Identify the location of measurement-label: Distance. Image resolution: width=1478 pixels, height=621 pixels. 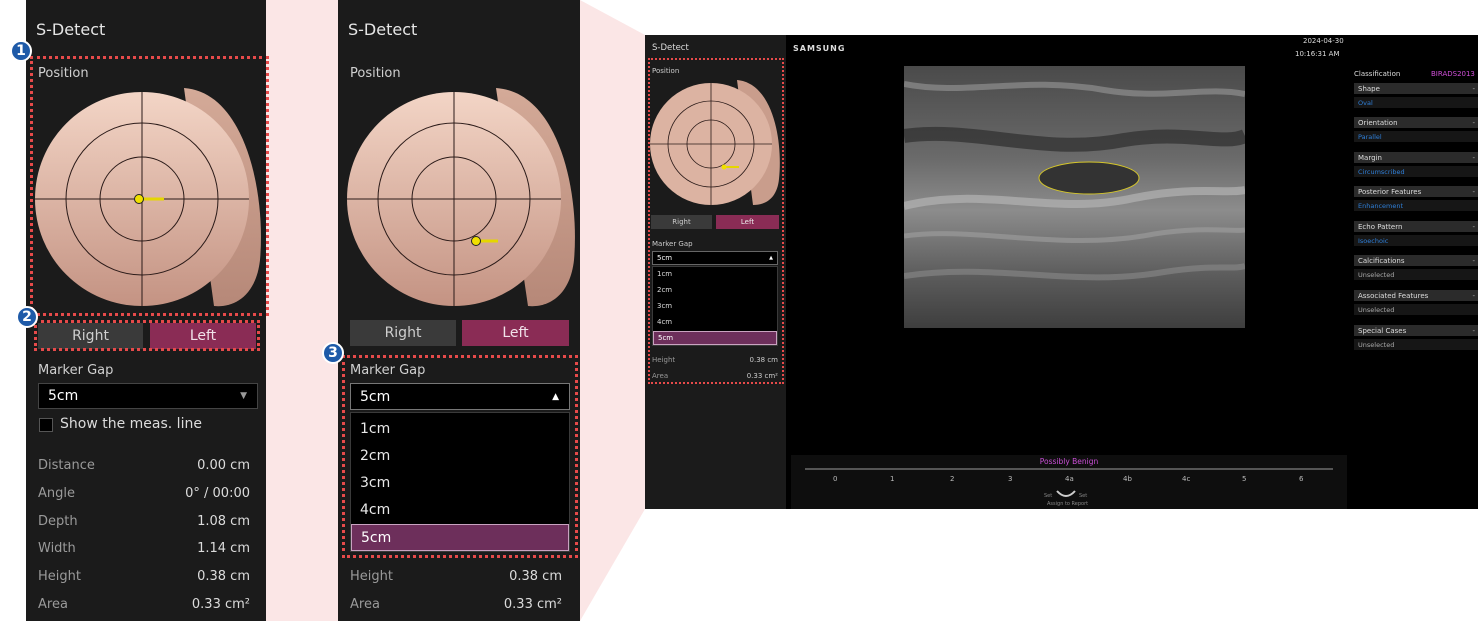
(66, 465).